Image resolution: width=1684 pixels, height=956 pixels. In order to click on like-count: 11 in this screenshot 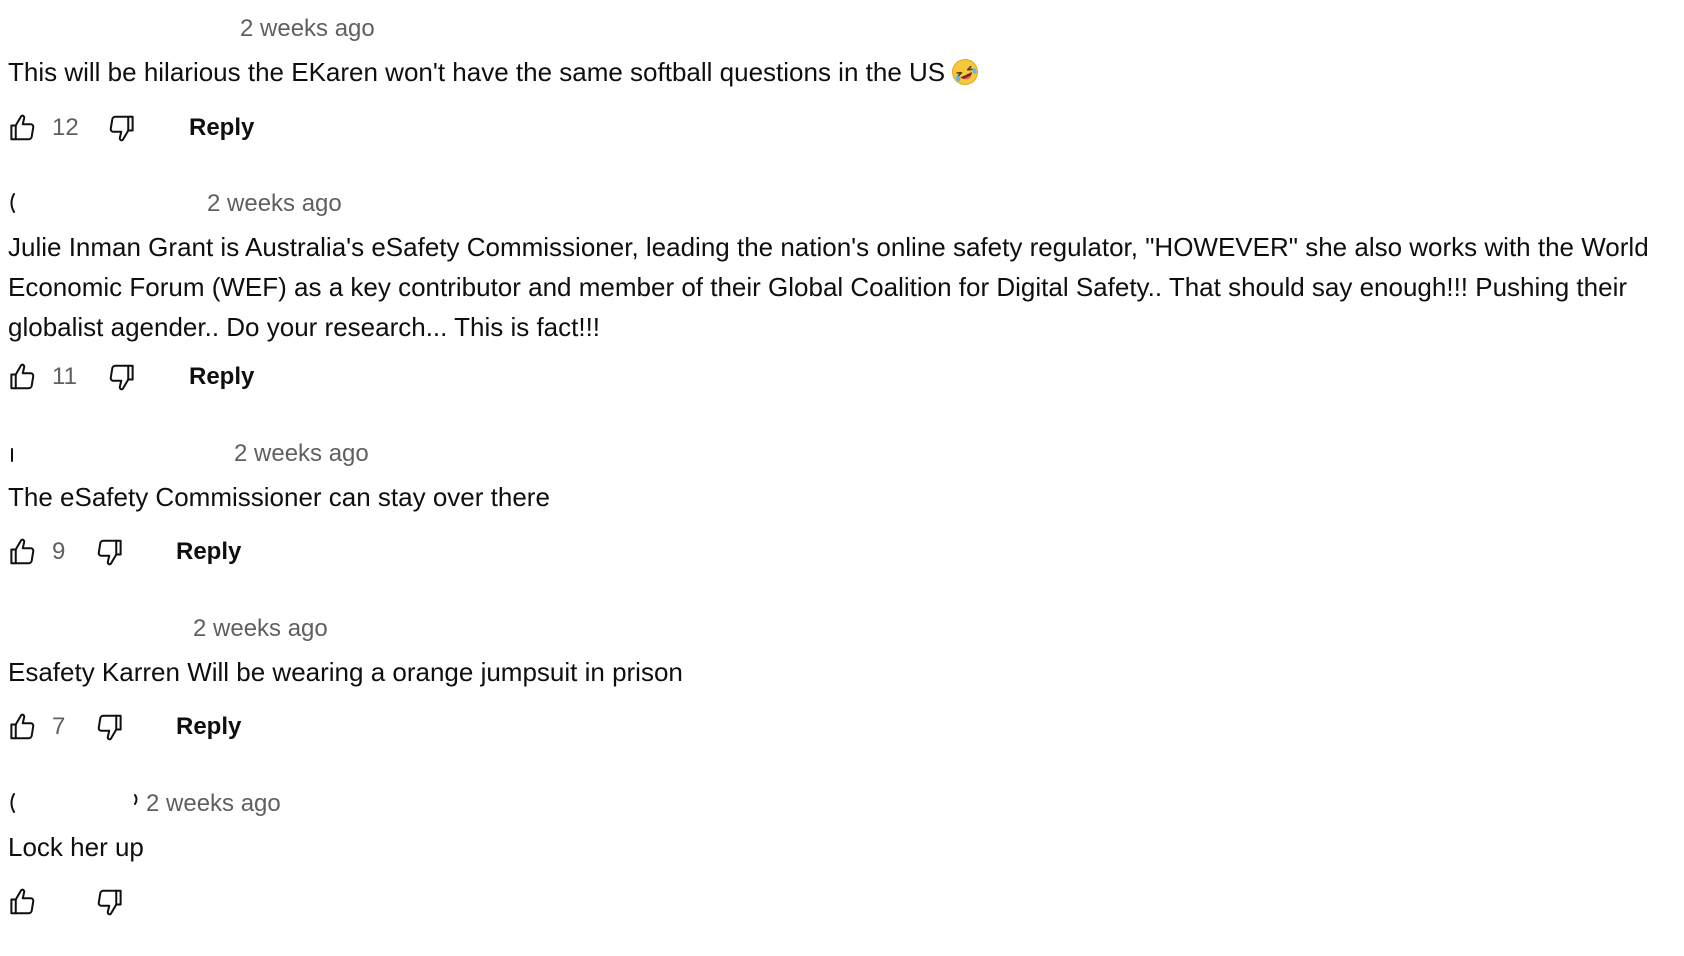, I will do `click(64, 376)`.